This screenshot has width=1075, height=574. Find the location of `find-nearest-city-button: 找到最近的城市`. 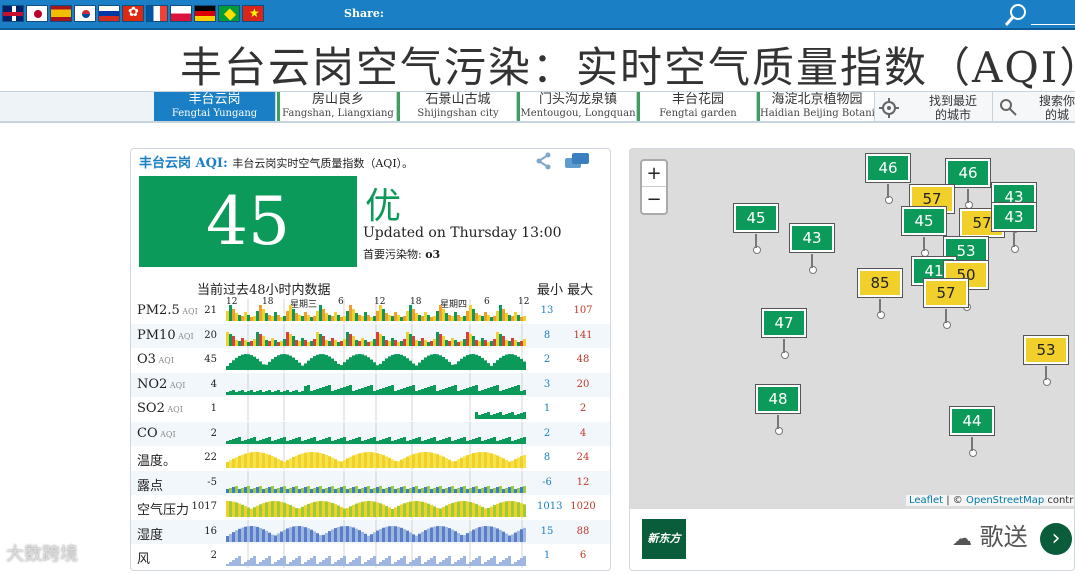

find-nearest-city-button: 找到最近的城市 is located at coordinates (934, 106).